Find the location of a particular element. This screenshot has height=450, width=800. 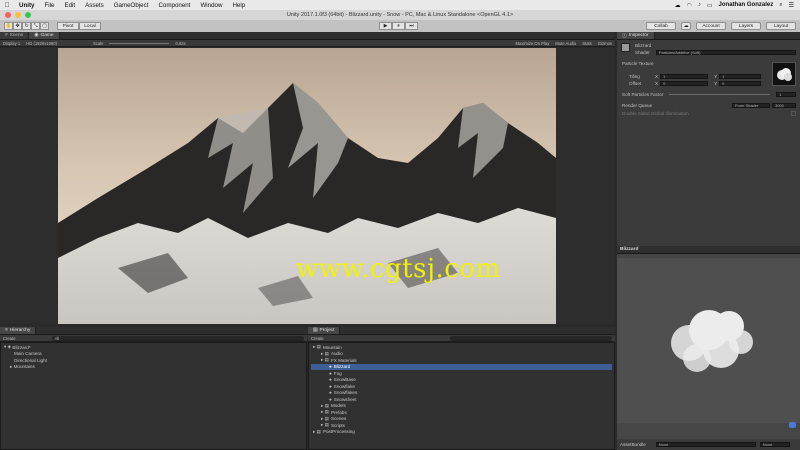

scene-tab-strip: # Scene ◉ Game is located at coordinates (307, 36).